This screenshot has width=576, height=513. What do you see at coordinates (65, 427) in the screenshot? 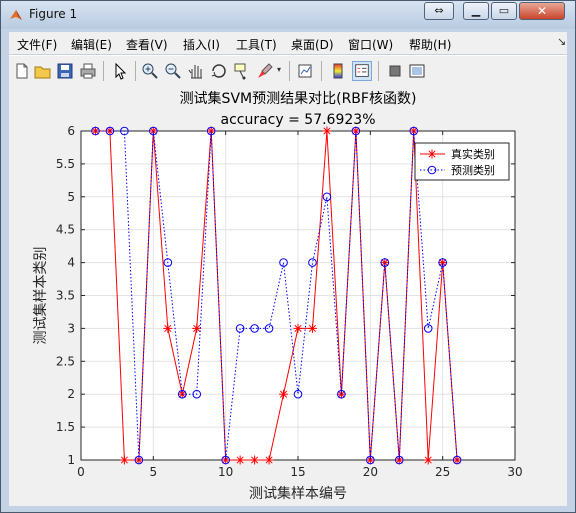
I see `y-tick-label: 1.5` at bounding box center [65, 427].